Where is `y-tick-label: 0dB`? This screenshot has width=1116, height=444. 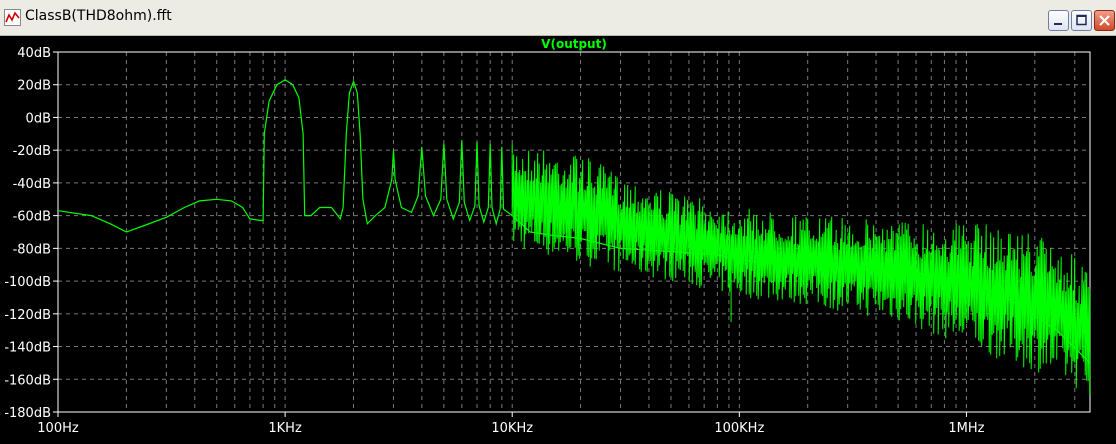
y-tick-label: 0dB is located at coordinates (38, 118).